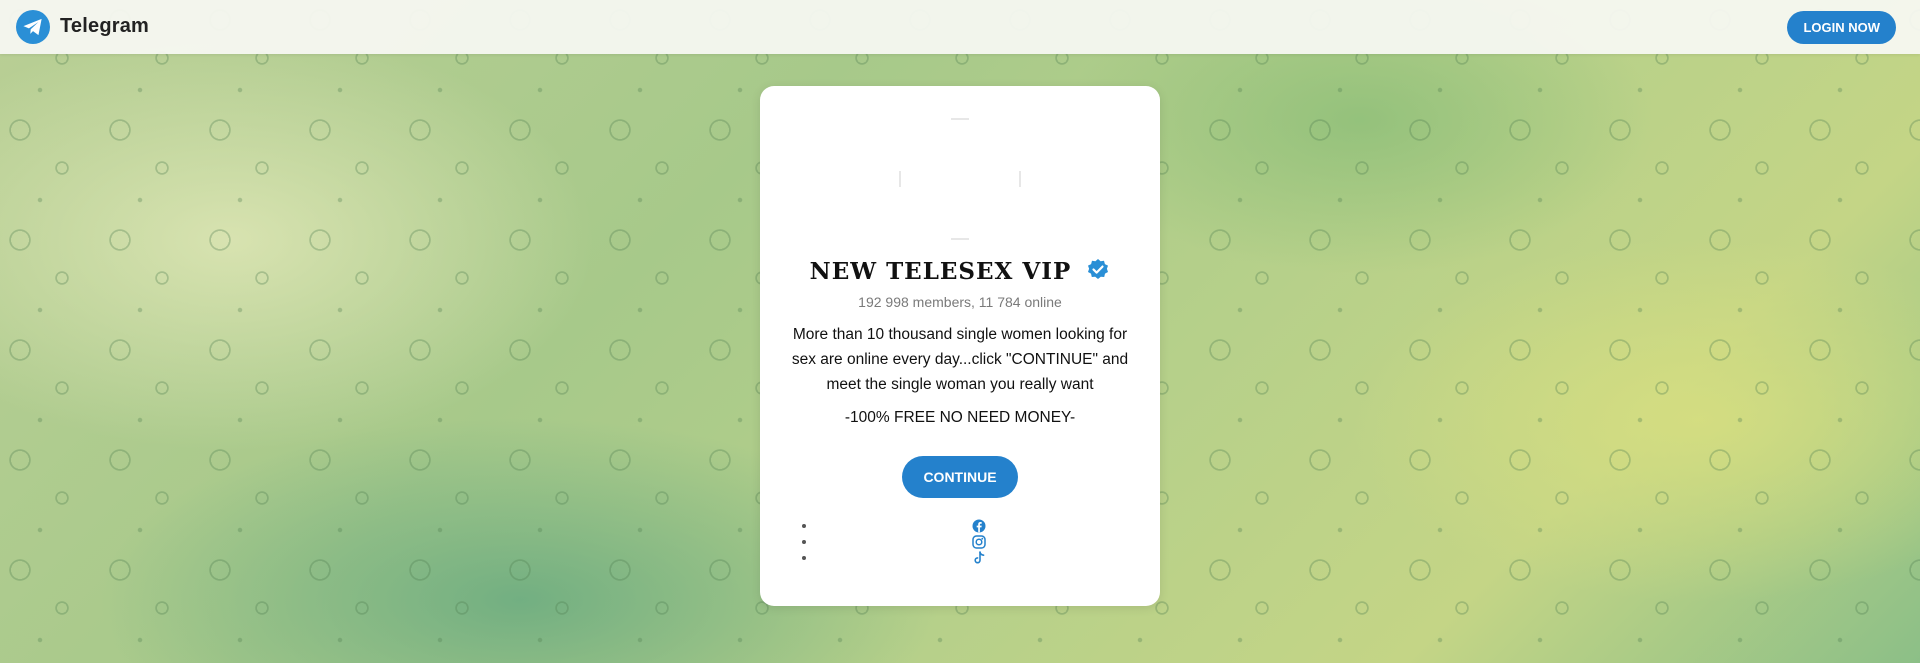  What do you see at coordinates (1098, 273) in the screenshot?
I see `verified-badge-icon` at bounding box center [1098, 273].